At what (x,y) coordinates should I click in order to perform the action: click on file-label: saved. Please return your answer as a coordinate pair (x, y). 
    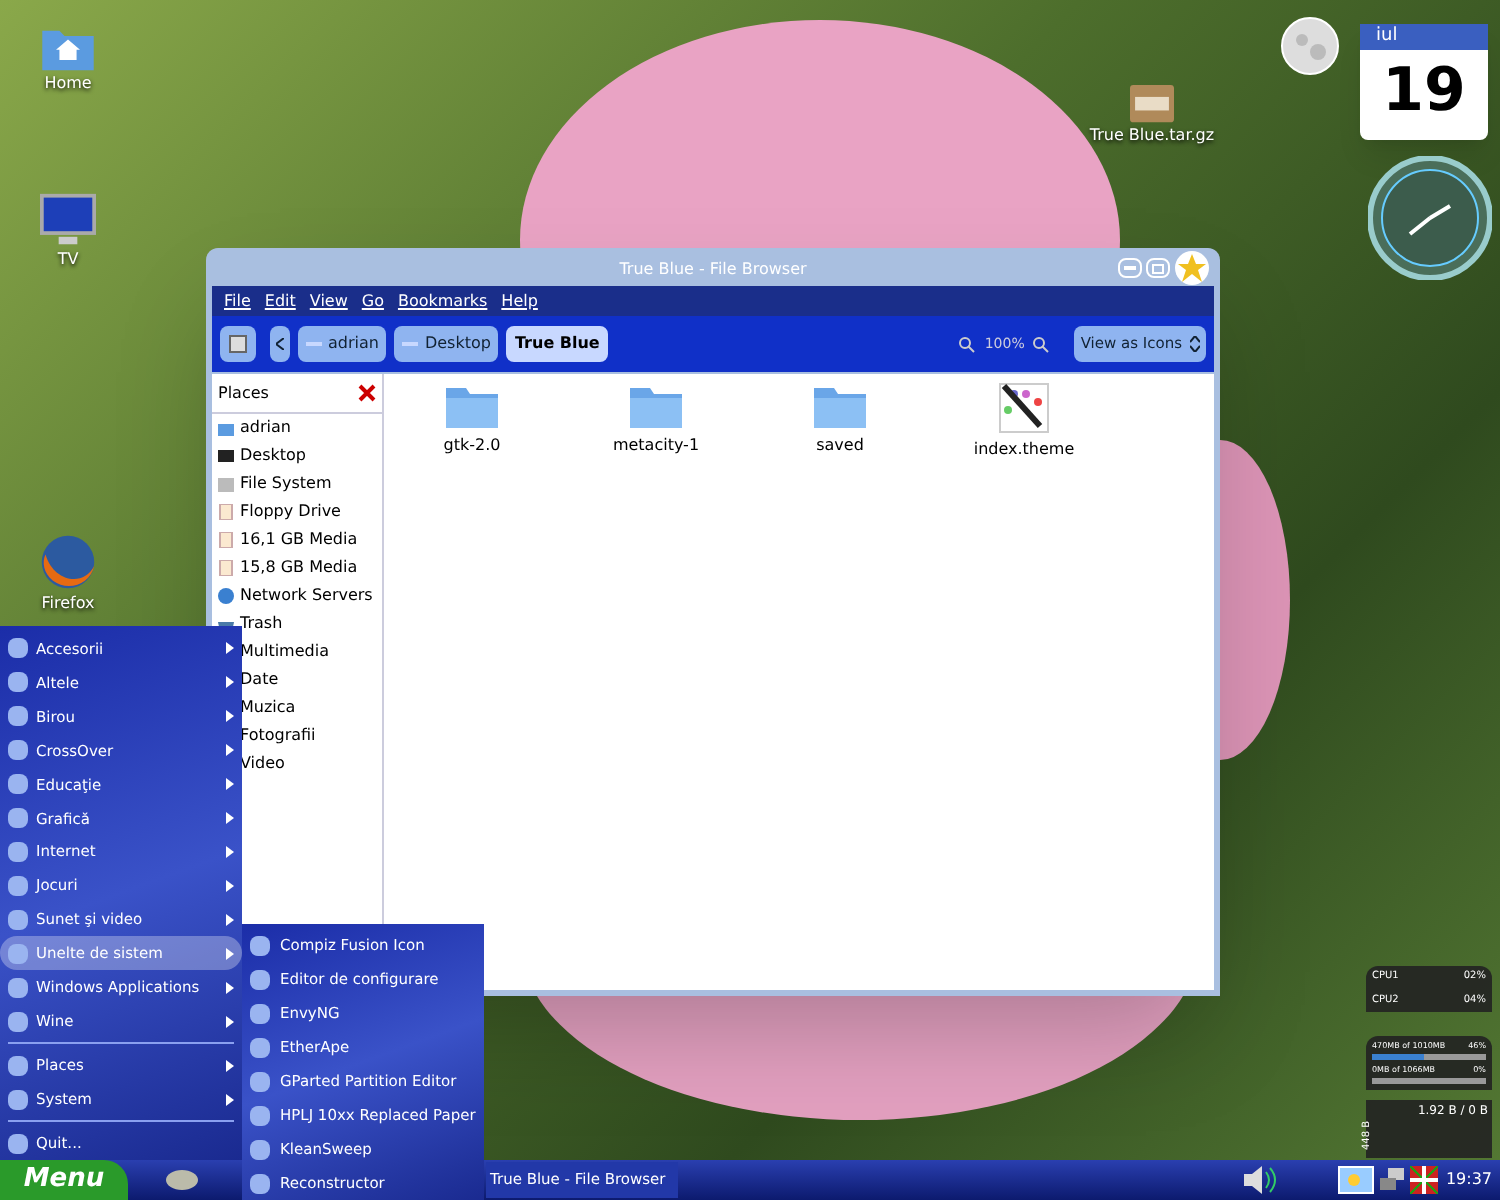
    Looking at the image, I should click on (840, 446).